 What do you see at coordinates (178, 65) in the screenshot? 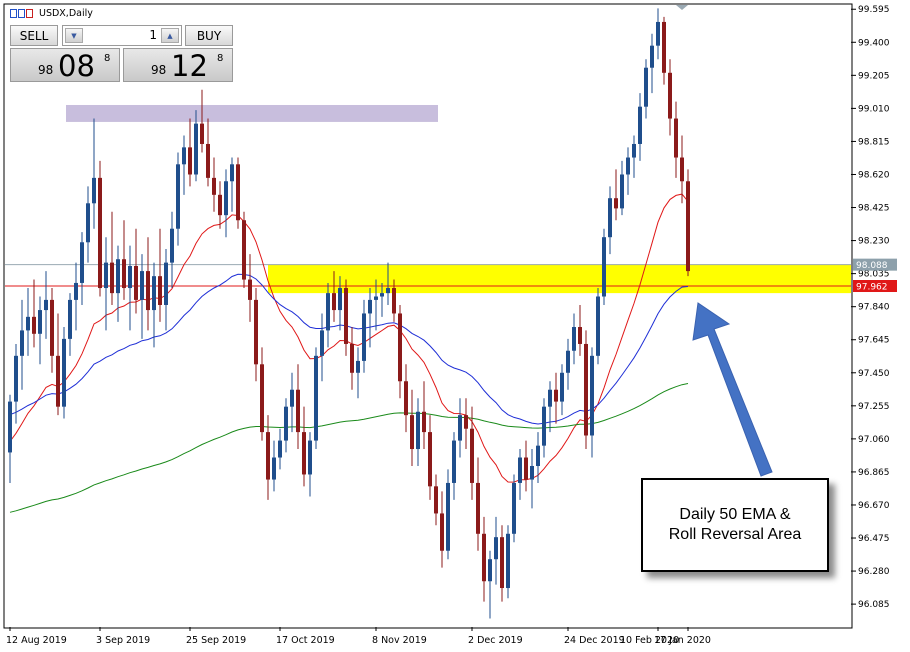
I see `buy-price-button: 98 12 8` at bounding box center [178, 65].